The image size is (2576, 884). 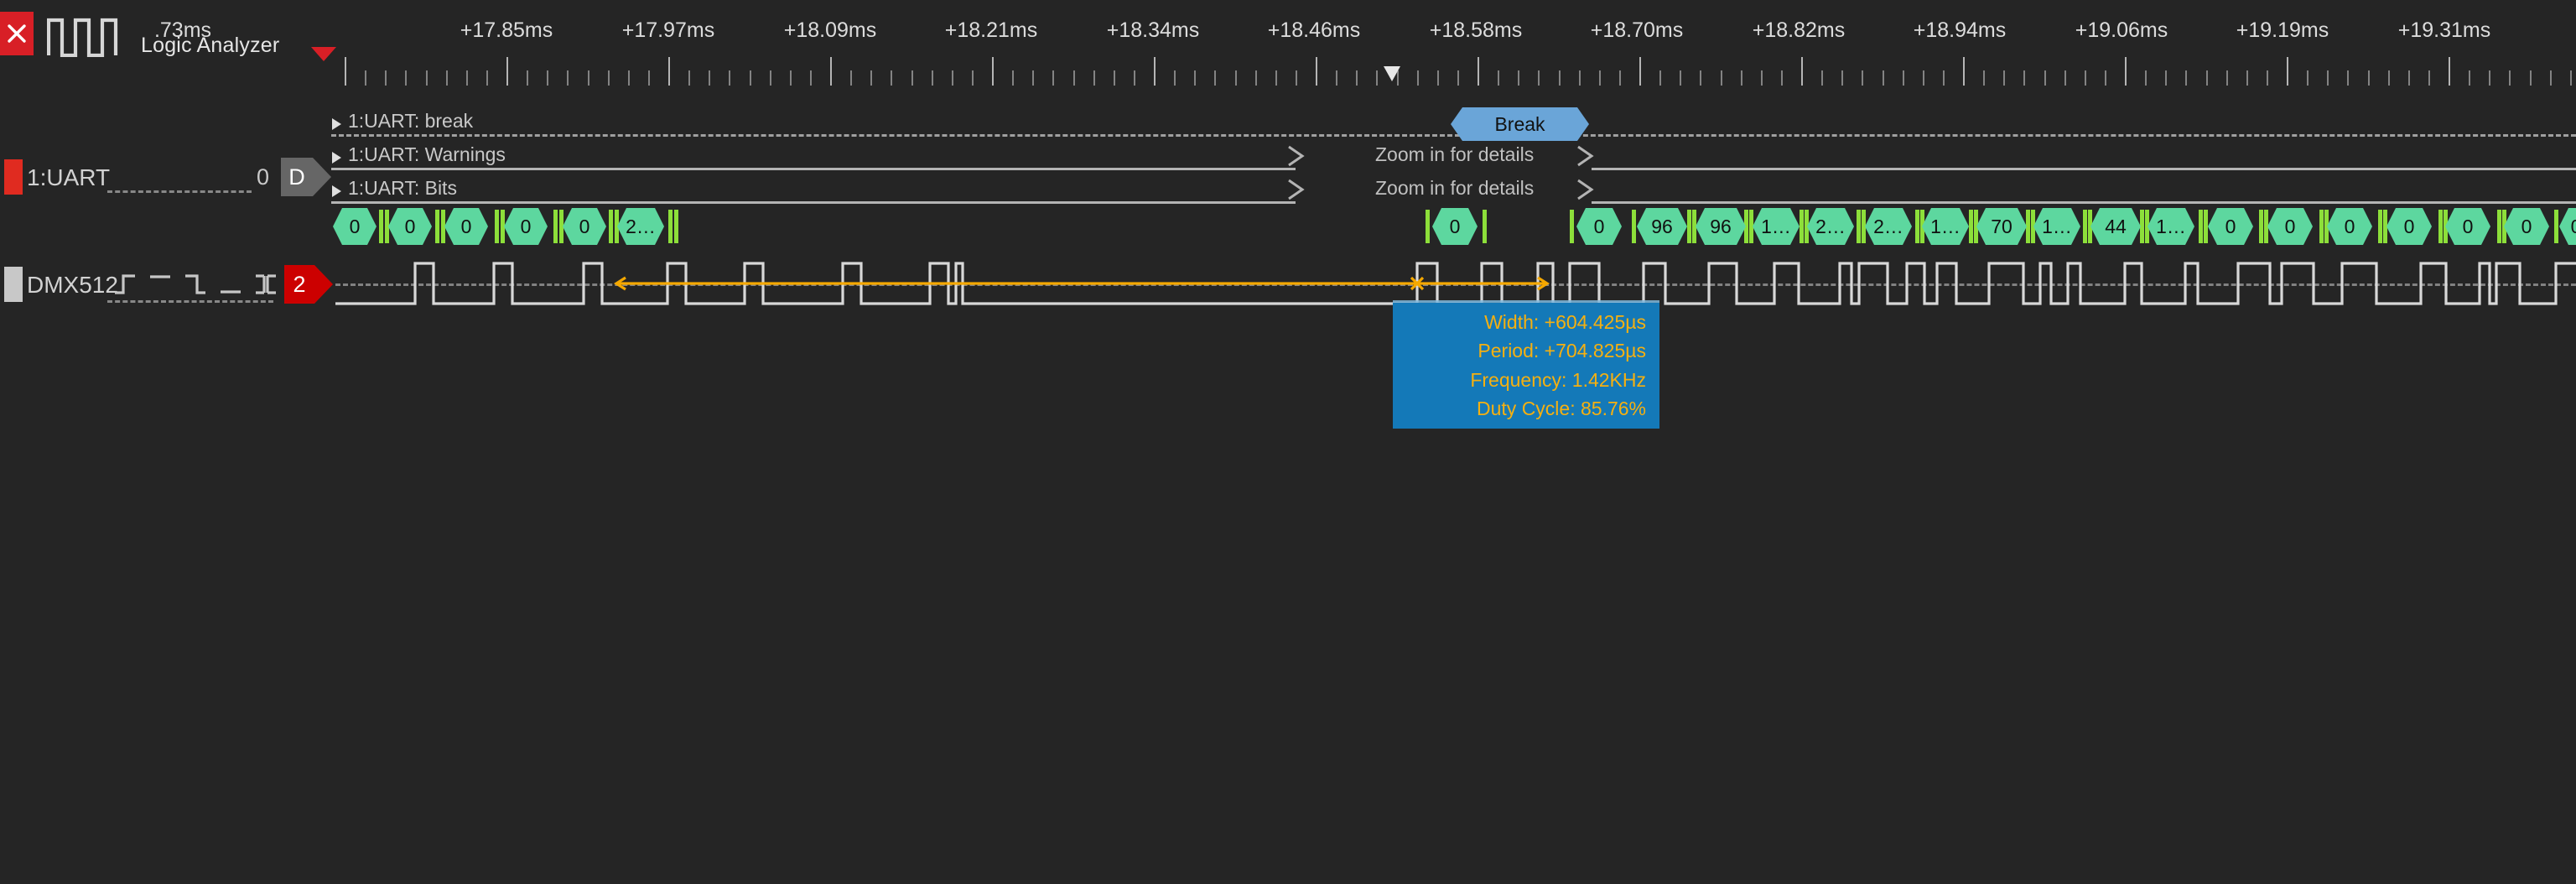 What do you see at coordinates (2115, 227) in the screenshot?
I see `bit-value-bubble: 44` at bounding box center [2115, 227].